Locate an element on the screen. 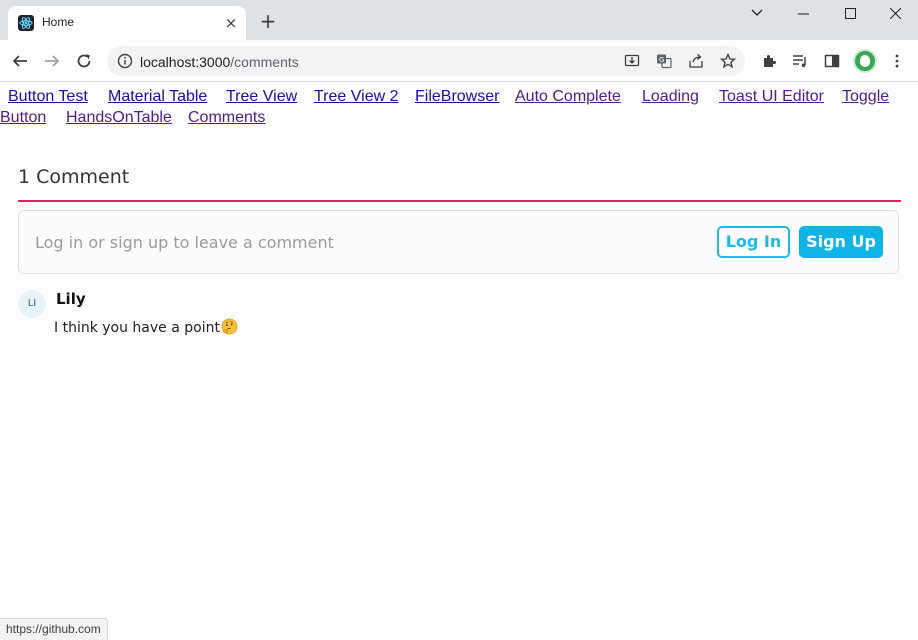  media-icon is located at coordinates (800, 61).